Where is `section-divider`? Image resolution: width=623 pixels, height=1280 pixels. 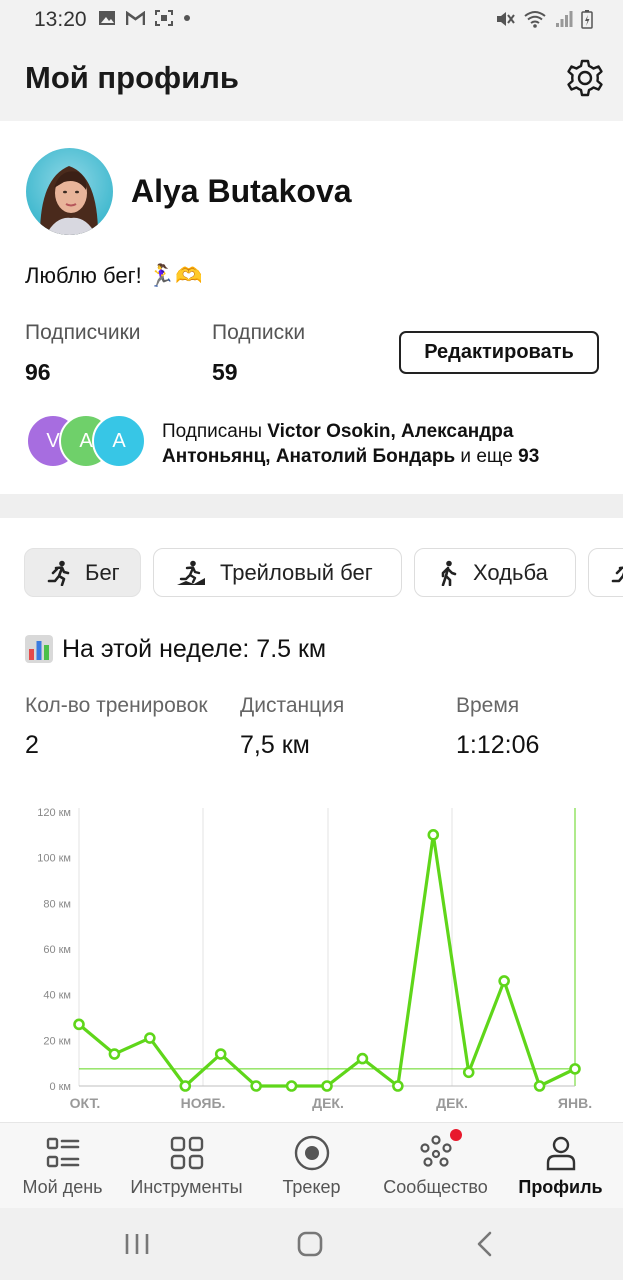
section-divider is located at coordinates (311, 506).